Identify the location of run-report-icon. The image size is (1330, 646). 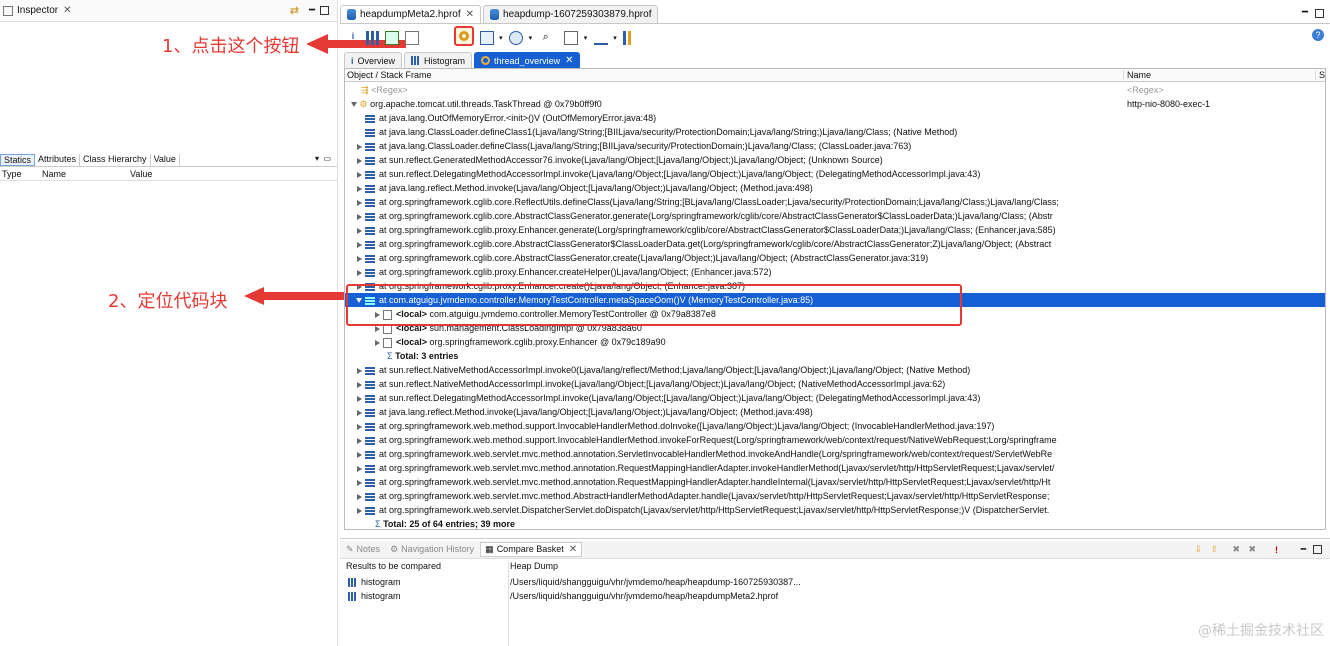
(486, 38).